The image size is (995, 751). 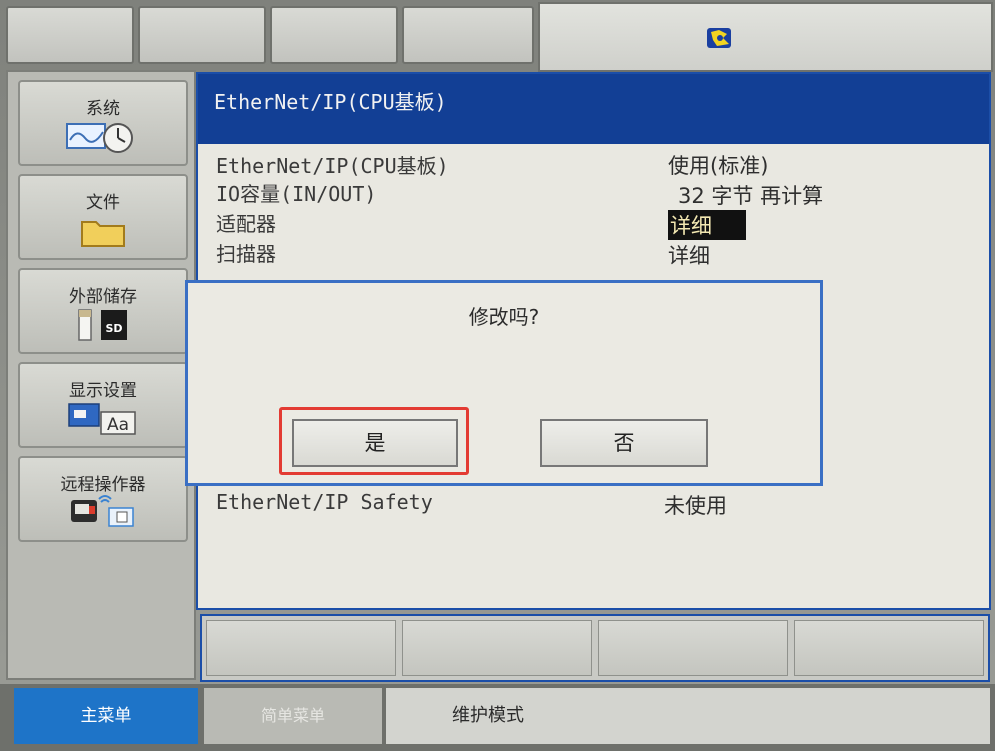 What do you see at coordinates (102, 419) in the screenshot?
I see `display-font-icon: Aa` at bounding box center [102, 419].